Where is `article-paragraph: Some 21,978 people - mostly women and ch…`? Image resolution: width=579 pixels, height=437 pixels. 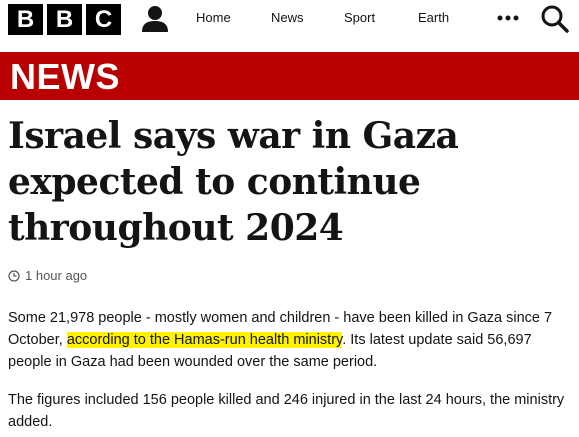 article-paragraph: Some 21,978 people - mostly women and ch… is located at coordinates (290, 340).